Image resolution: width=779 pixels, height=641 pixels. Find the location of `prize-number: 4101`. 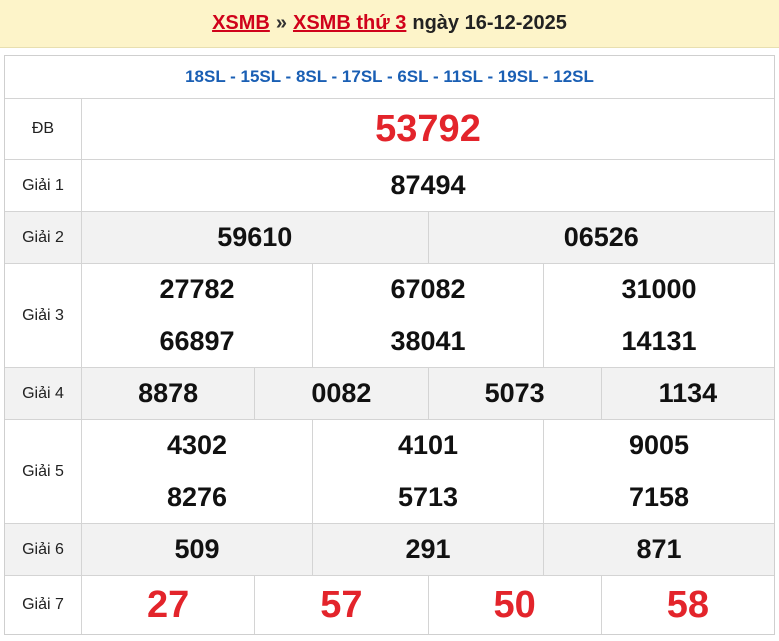

prize-number: 4101 is located at coordinates (428, 446).